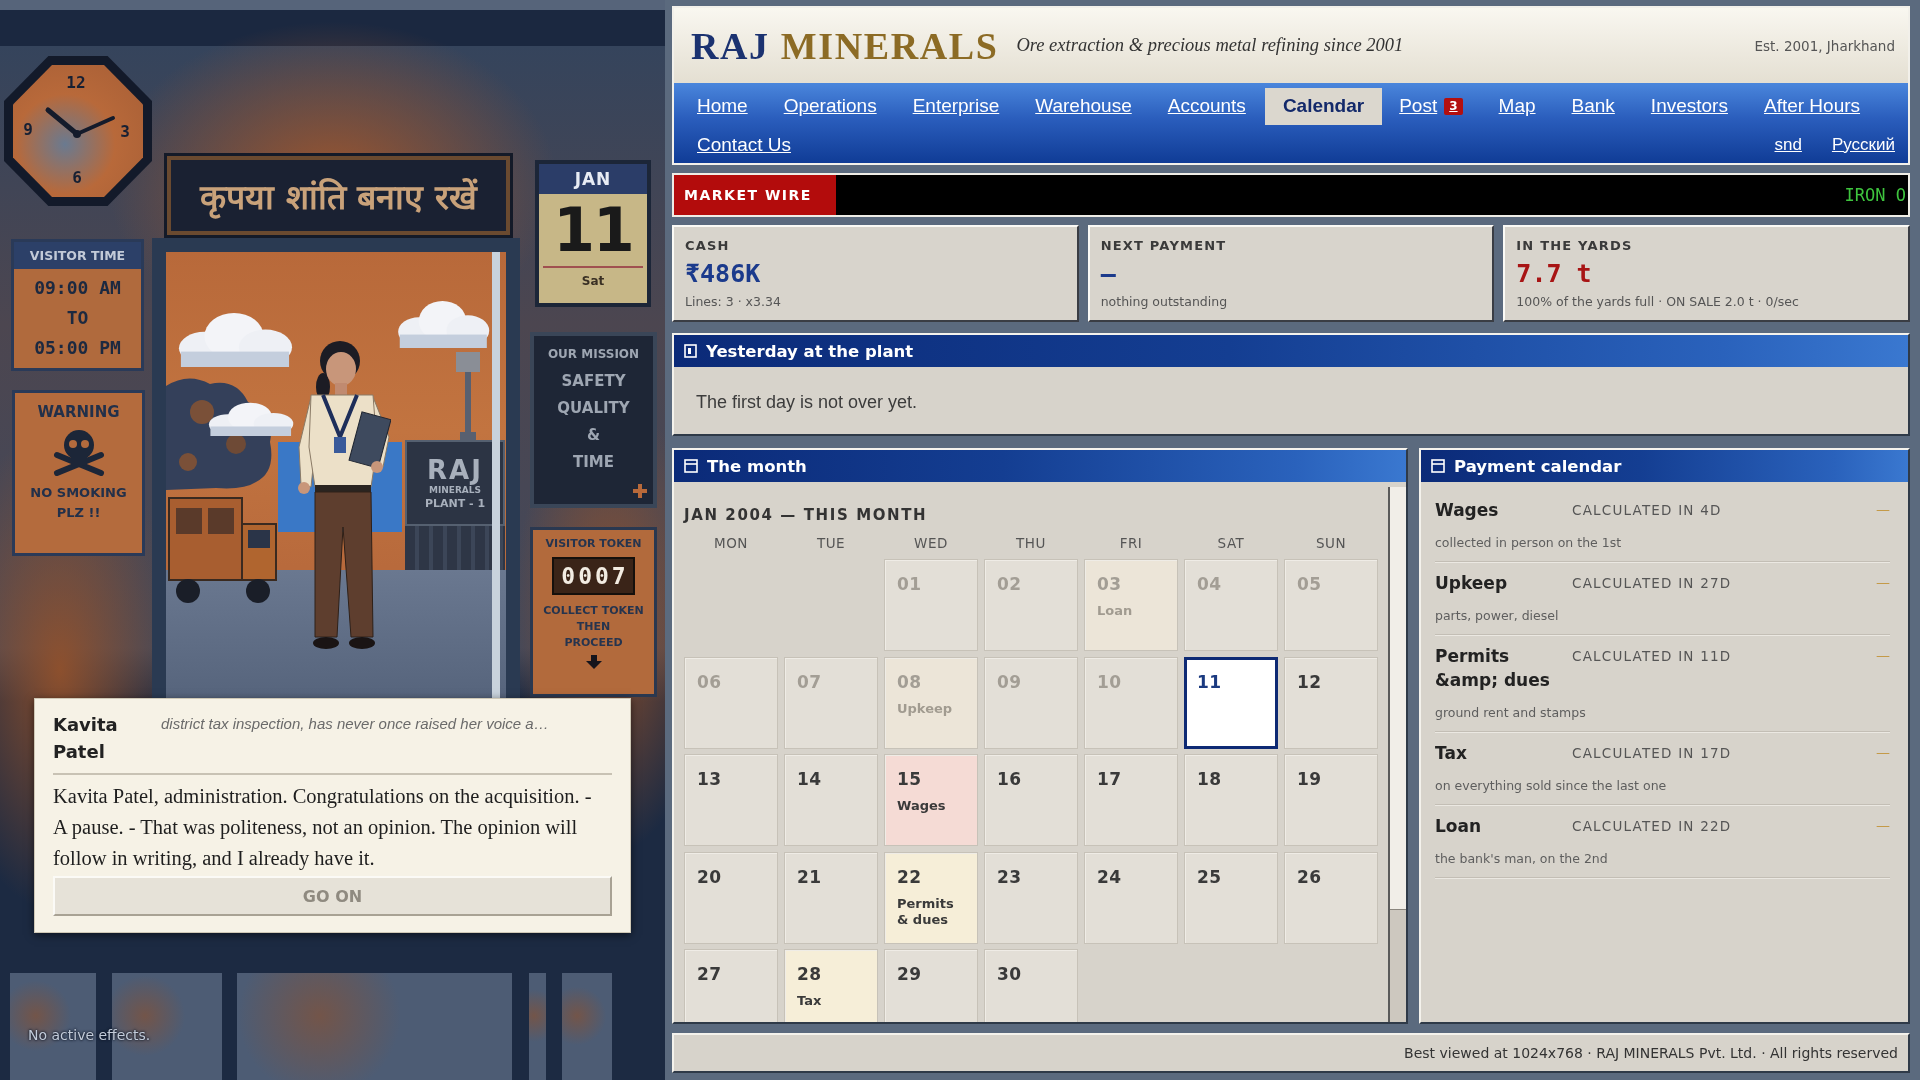 Image resolution: width=1920 pixels, height=1080 pixels. Describe the element at coordinates (733, 302) in the screenshot. I see `stat-note: Lines: 3 · x3.34` at that location.